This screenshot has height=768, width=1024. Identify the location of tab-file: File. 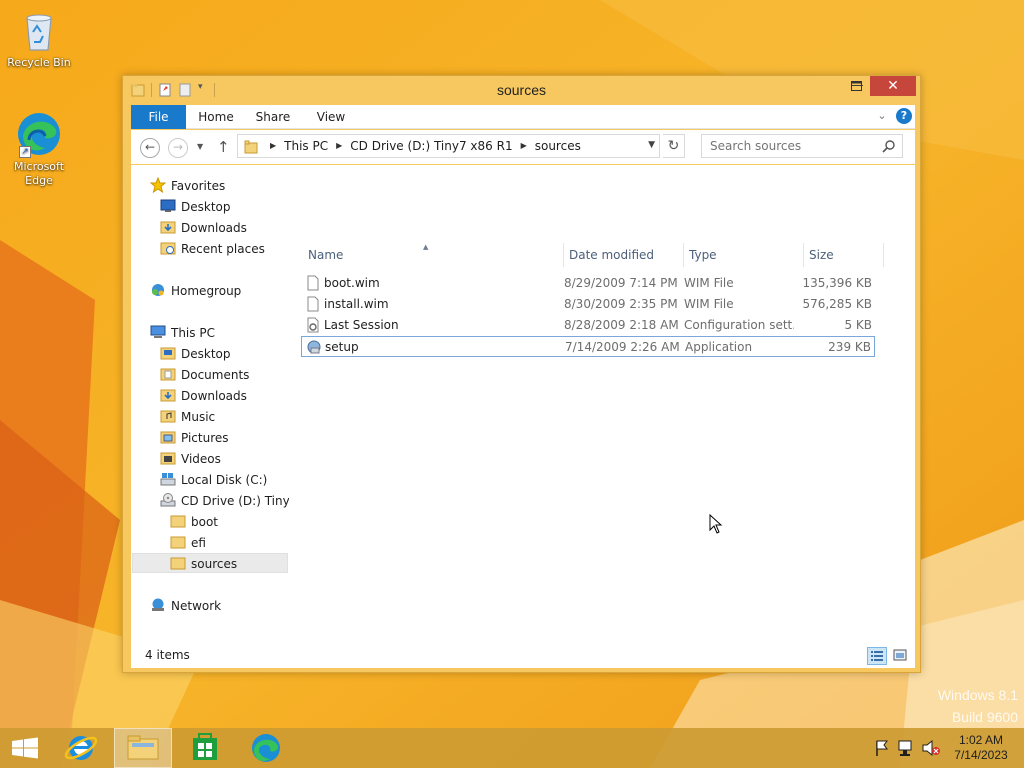
(158, 117).